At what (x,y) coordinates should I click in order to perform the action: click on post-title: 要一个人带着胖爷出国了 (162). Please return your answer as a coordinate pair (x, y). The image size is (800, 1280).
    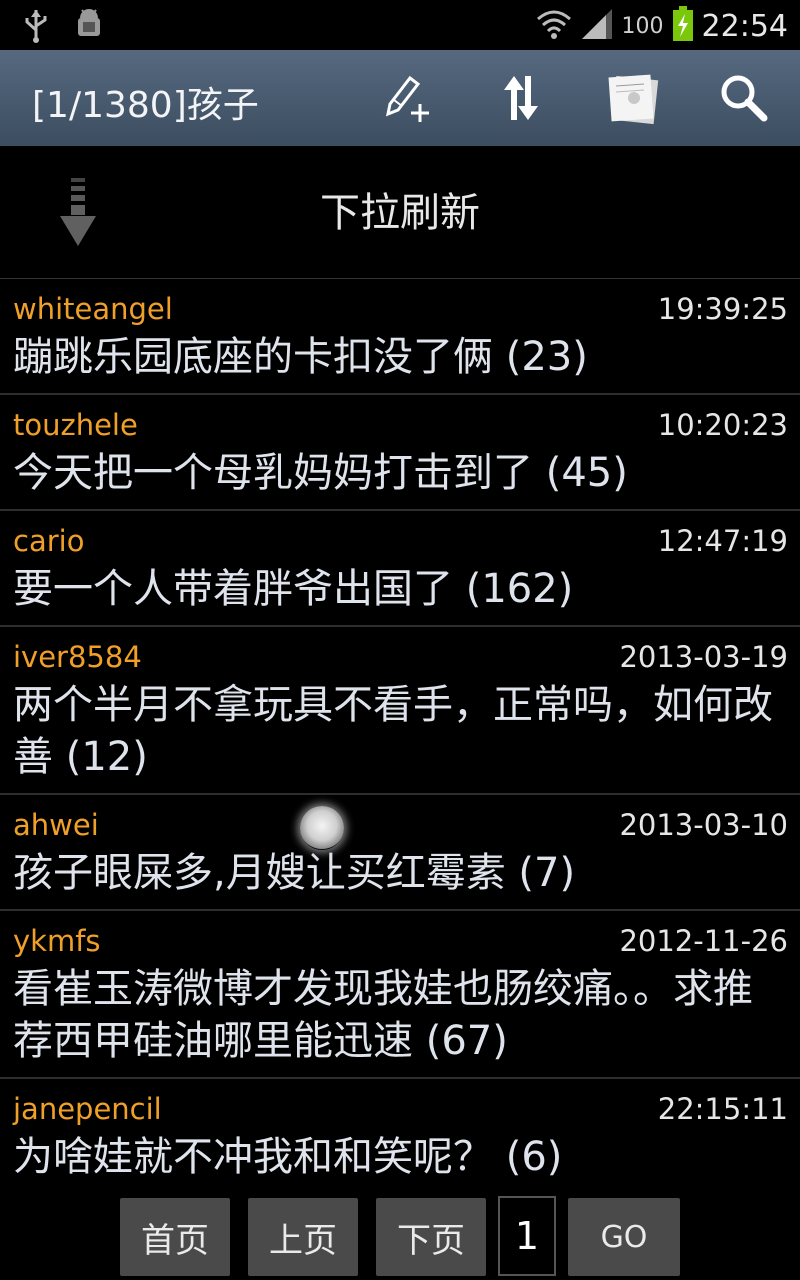
    Looking at the image, I should click on (293, 589).